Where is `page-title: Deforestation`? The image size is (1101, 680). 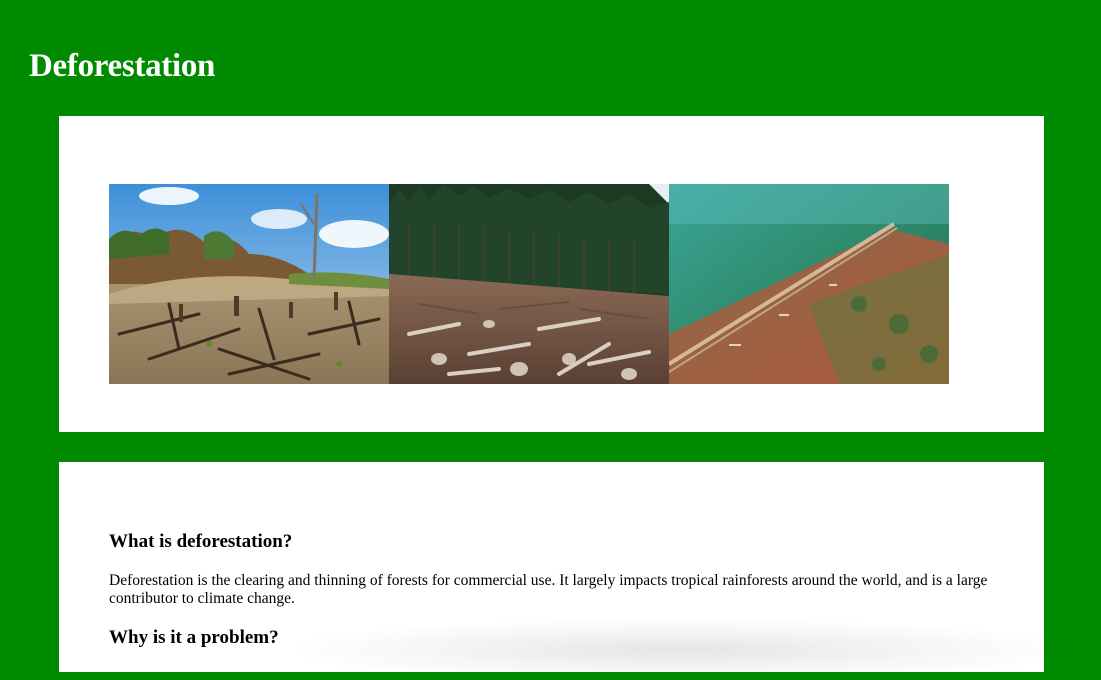 page-title: Deforestation is located at coordinates (122, 66).